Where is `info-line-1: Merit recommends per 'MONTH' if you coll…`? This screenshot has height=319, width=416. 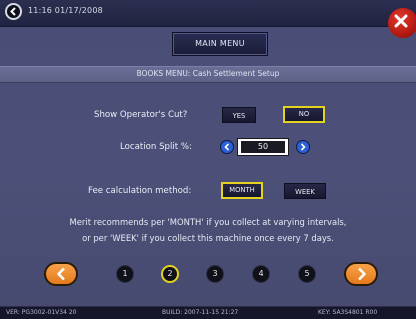
info-line-1: Merit recommends per 'MONTH' if you coll… is located at coordinates (208, 222).